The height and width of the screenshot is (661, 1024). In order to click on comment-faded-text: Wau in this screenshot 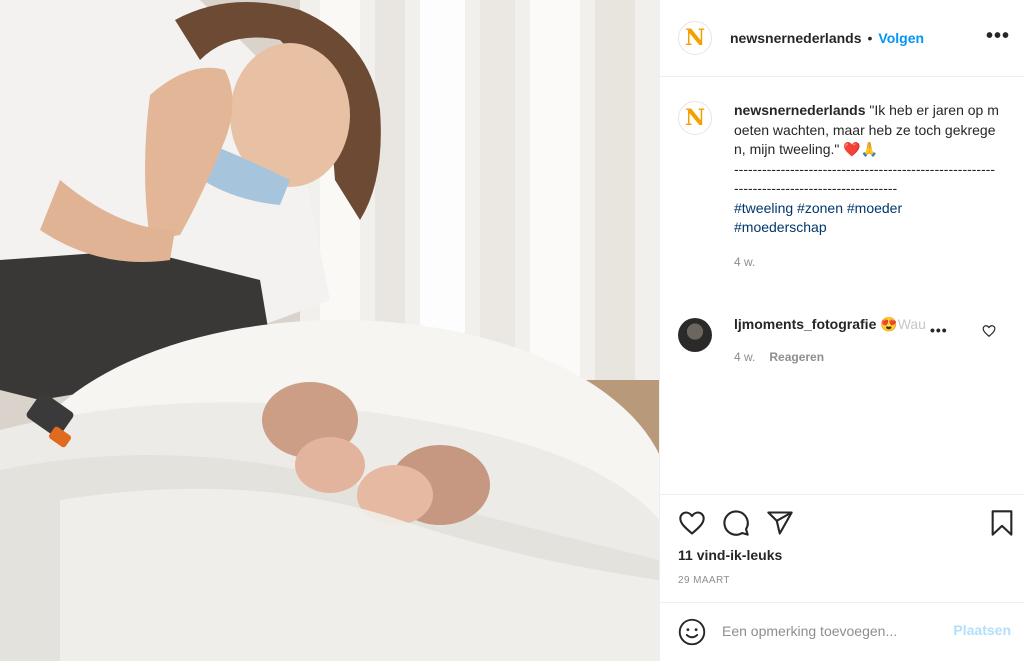, I will do `click(911, 324)`.